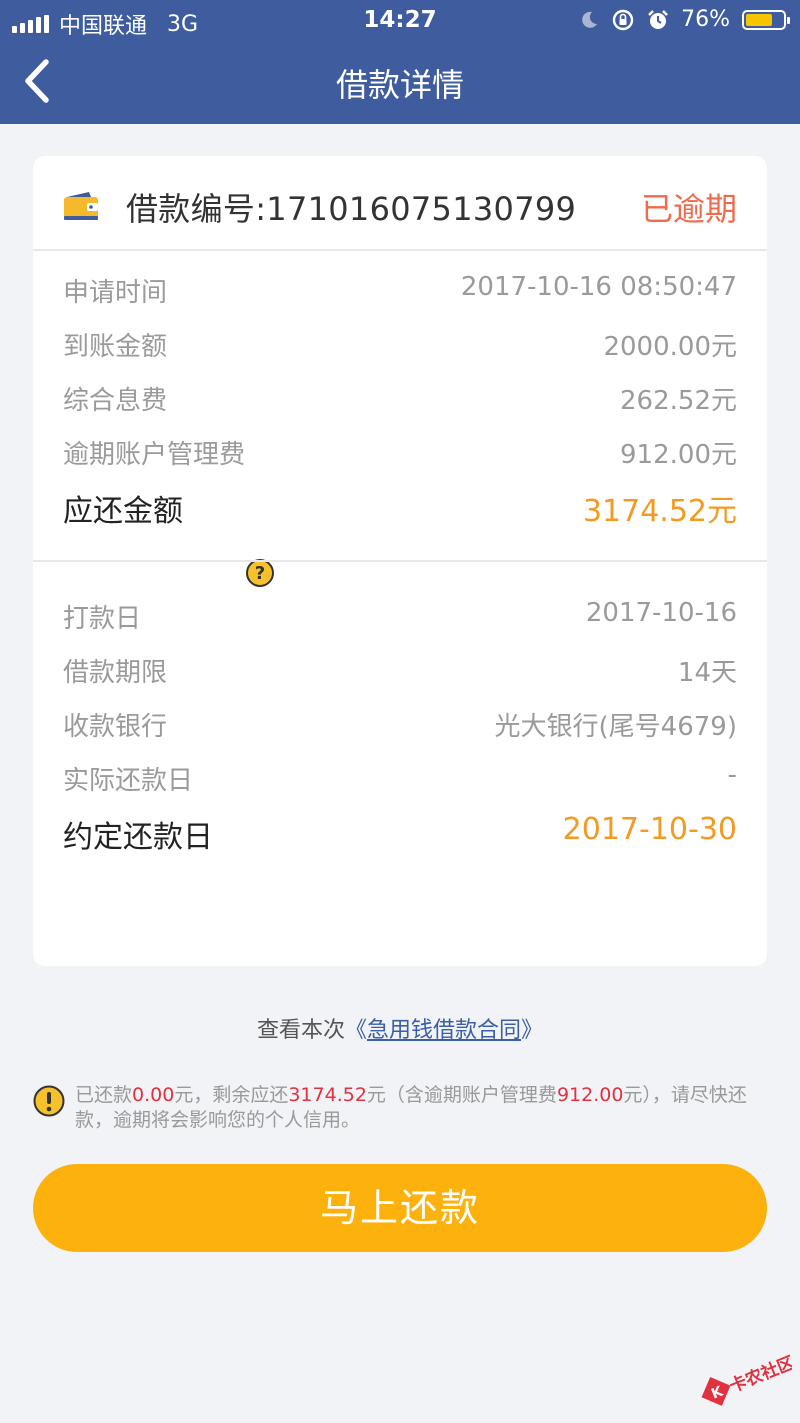 The width and height of the screenshot is (800, 1423). Describe the element at coordinates (400, 400) in the screenshot. I see `info-row-interest-fee: 综合息费 262.52元` at that location.